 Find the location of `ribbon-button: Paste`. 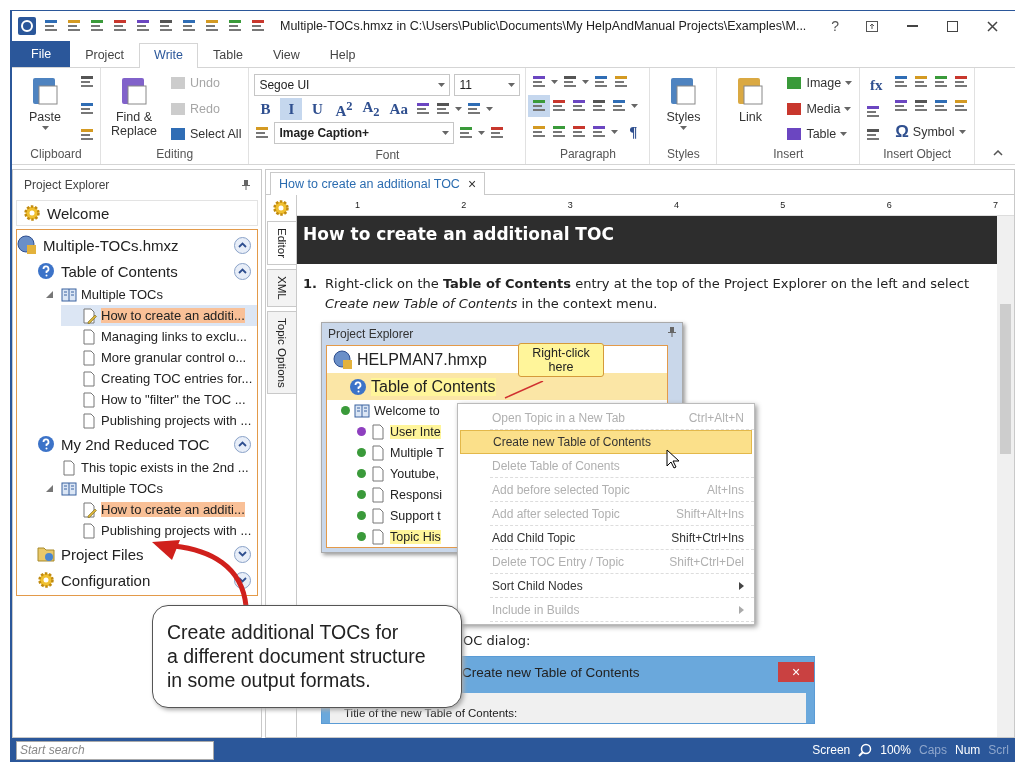

ribbon-button: Paste is located at coordinates (45, 102).